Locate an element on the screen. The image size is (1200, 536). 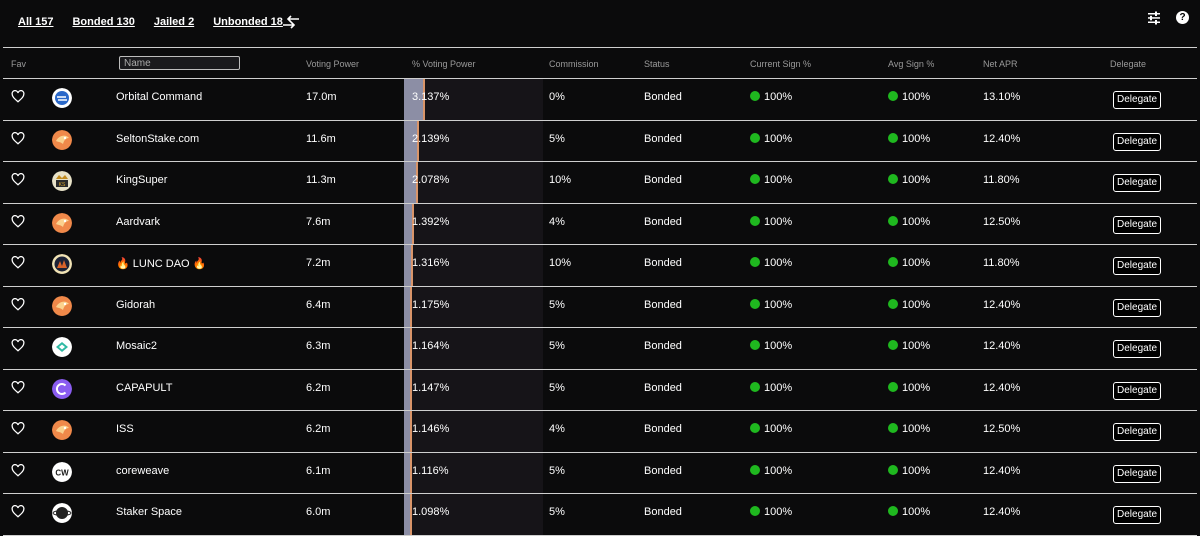
validator-name: ISS is located at coordinates (125, 429).